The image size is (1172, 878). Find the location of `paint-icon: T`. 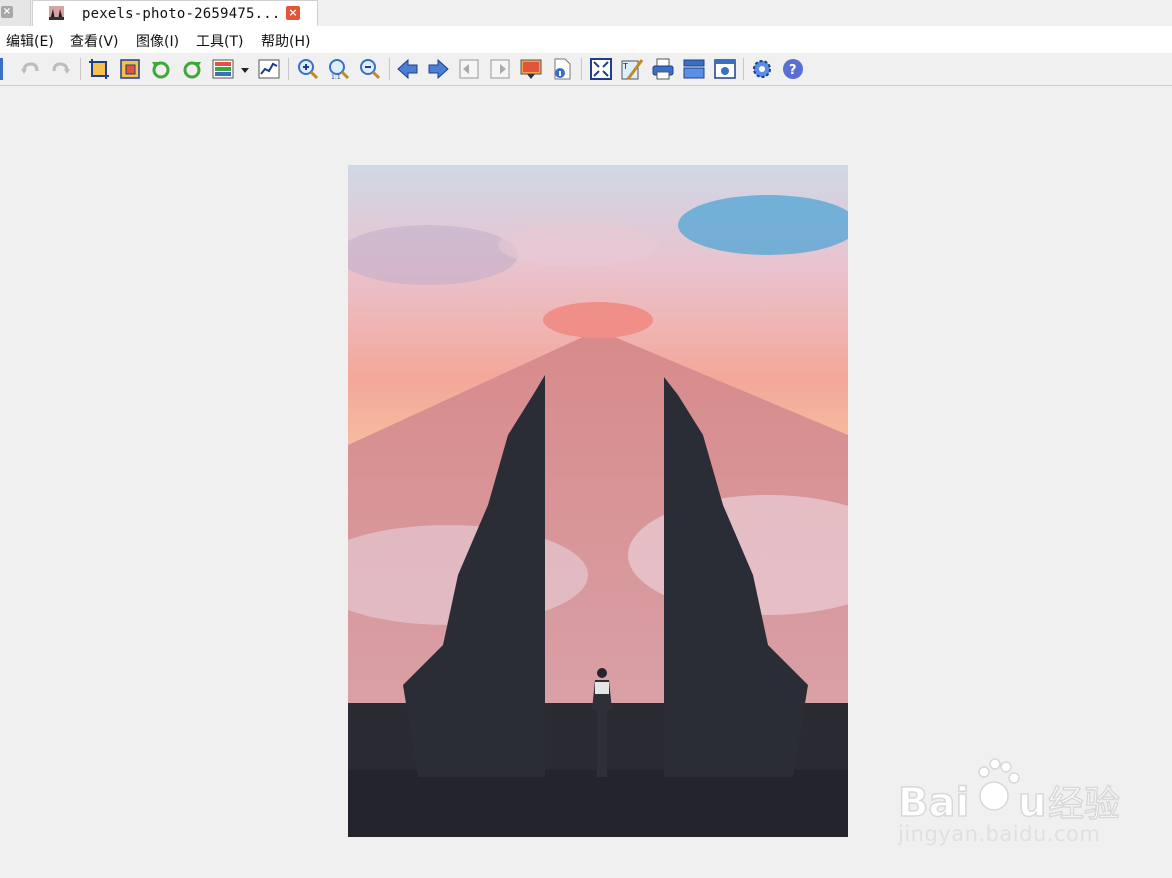

paint-icon: T is located at coordinates (632, 69).